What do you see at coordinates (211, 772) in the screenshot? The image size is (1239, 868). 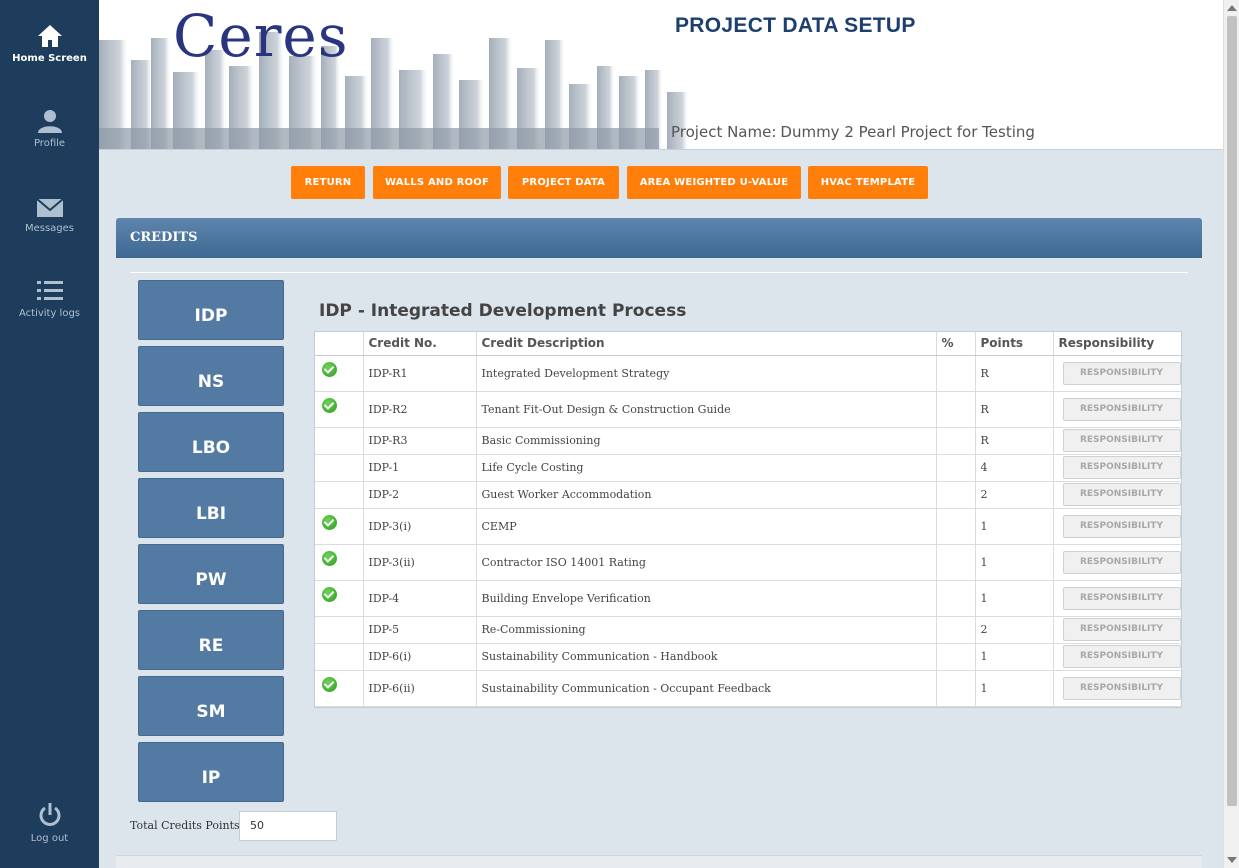 I see `category-button-ip: IP` at bounding box center [211, 772].